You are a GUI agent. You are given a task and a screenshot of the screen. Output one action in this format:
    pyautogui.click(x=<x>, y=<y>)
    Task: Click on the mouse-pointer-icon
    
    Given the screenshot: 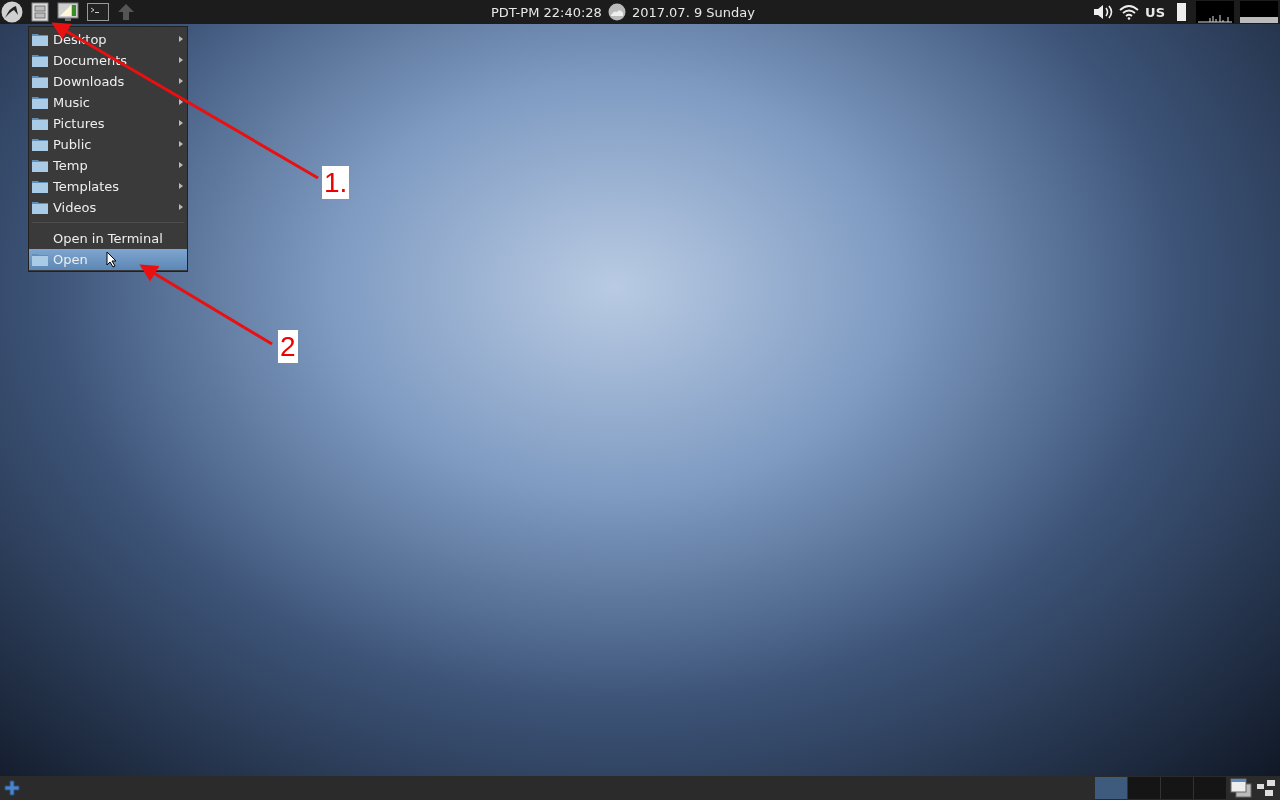 What is the action you would take?
    pyautogui.click(x=111, y=259)
    